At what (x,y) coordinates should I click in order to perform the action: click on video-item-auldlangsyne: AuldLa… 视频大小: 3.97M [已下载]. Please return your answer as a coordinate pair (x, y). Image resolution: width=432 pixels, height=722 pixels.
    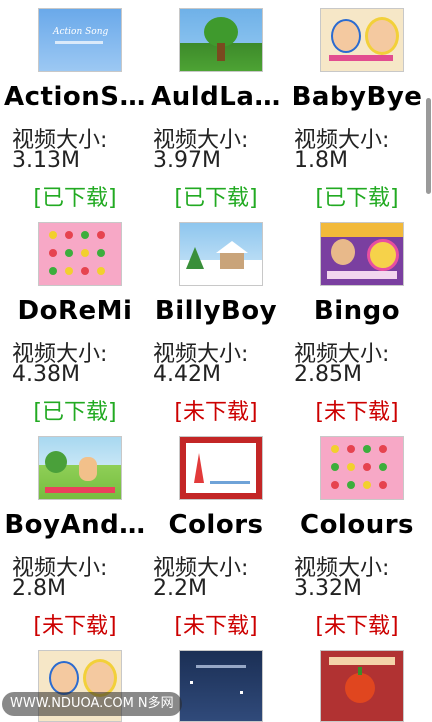
    Looking at the image, I should click on (216, 107).